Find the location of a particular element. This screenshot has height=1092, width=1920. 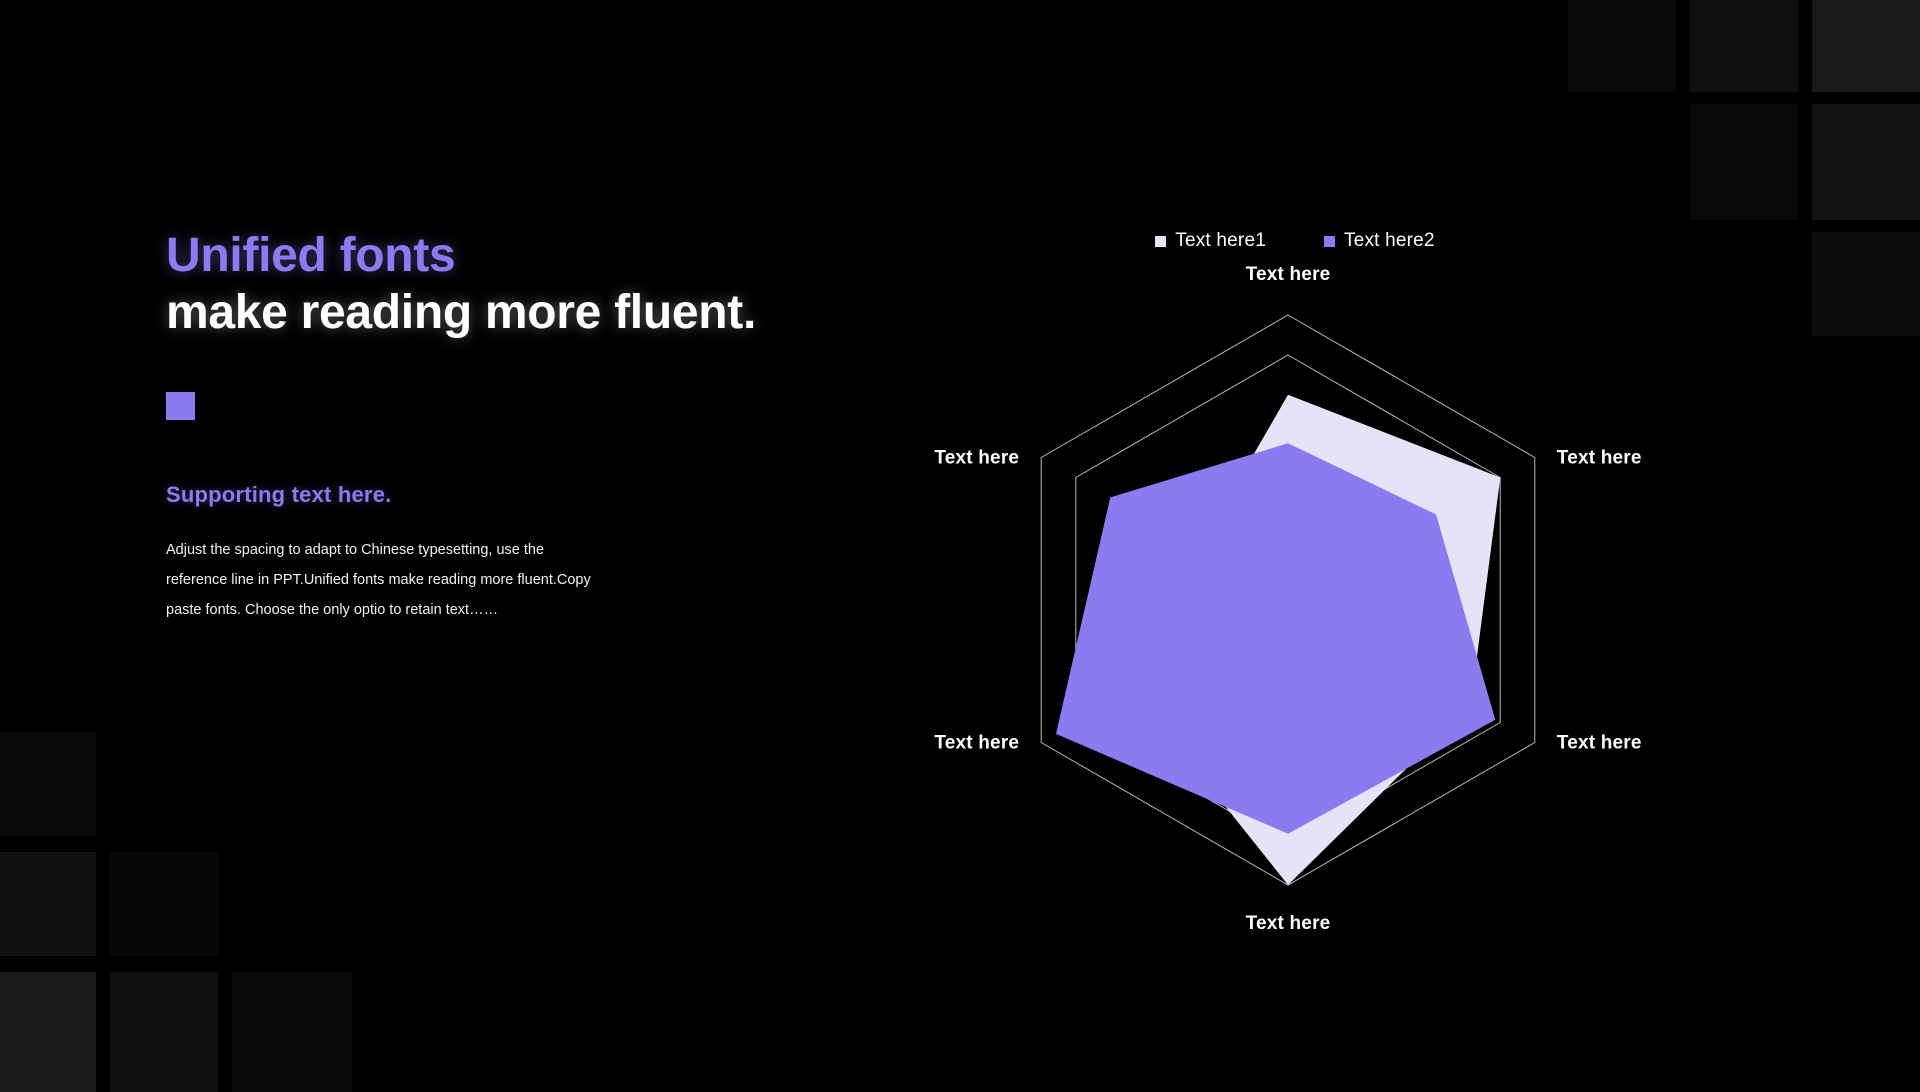

legend-swatch-series-1-icon is located at coordinates (1161, 241).